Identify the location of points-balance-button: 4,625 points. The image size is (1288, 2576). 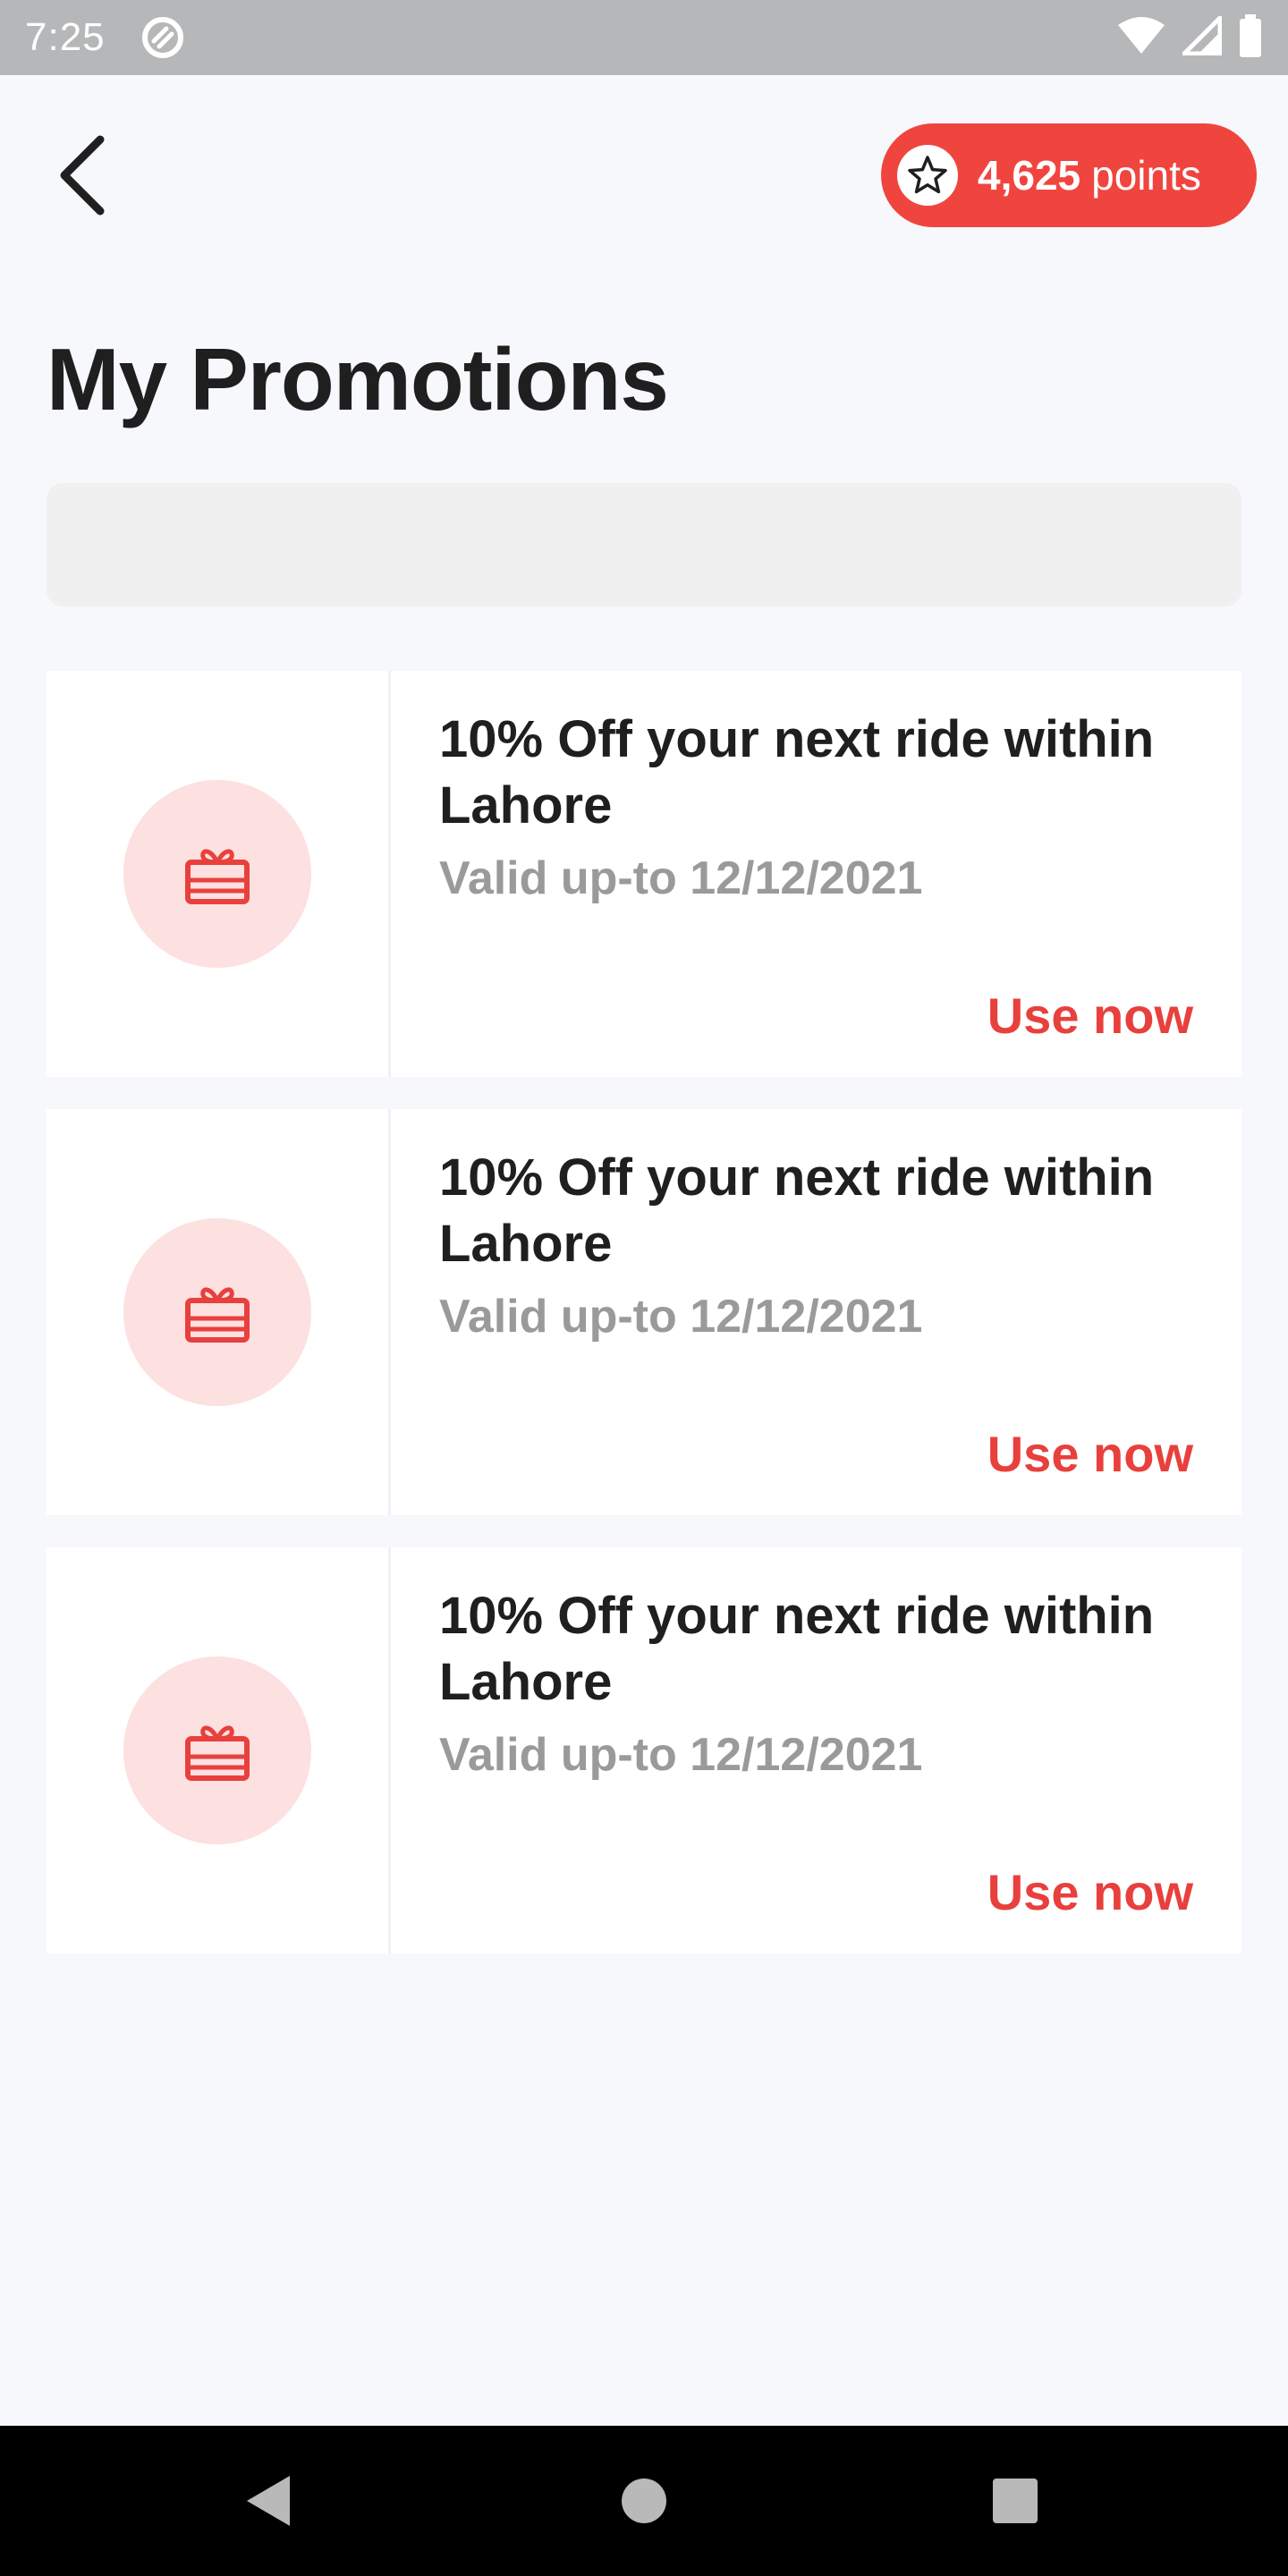
(1069, 175).